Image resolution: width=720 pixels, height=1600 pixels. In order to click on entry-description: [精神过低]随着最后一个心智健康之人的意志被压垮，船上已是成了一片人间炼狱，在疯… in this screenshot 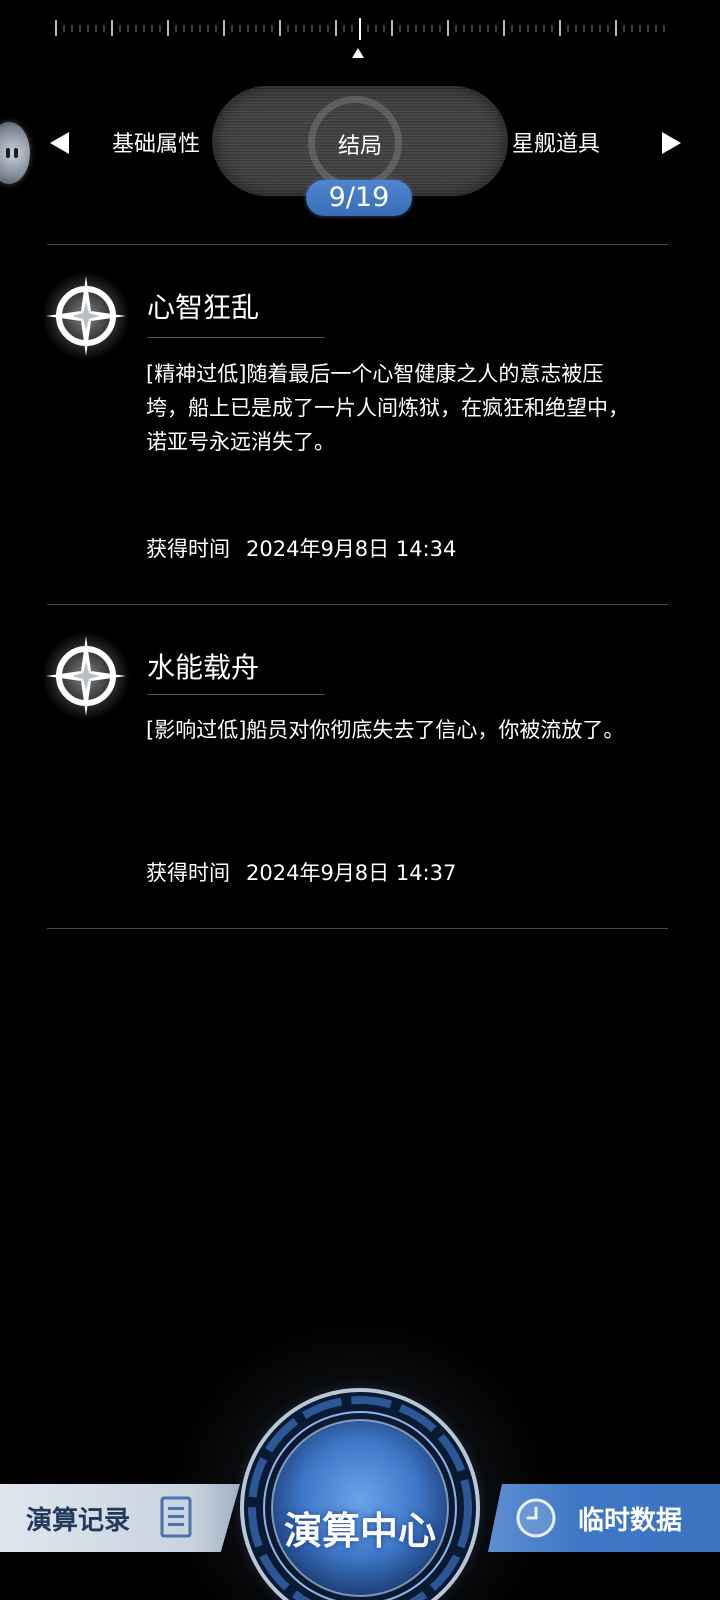, I will do `click(387, 408)`.